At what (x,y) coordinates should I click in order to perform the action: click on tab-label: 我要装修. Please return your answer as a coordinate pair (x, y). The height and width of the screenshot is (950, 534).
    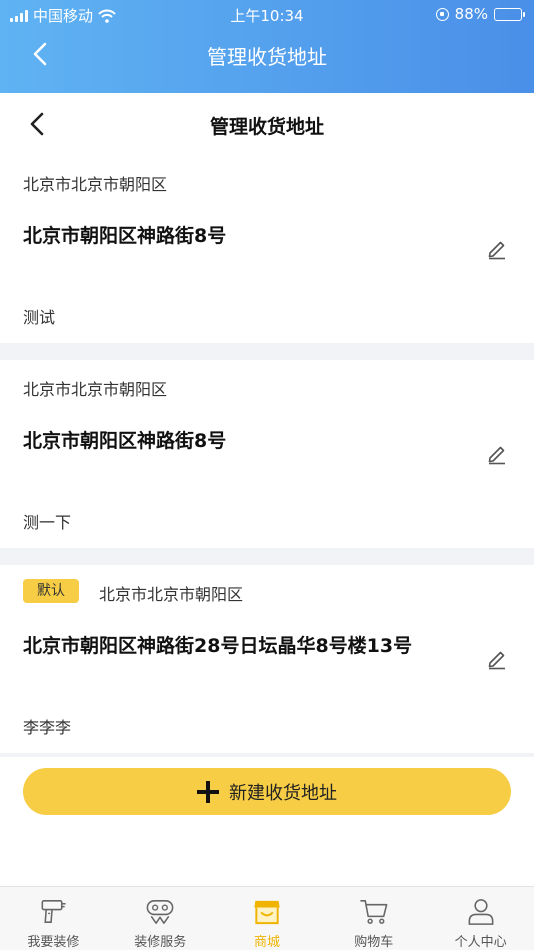
    Looking at the image, I should click on (53, 942).